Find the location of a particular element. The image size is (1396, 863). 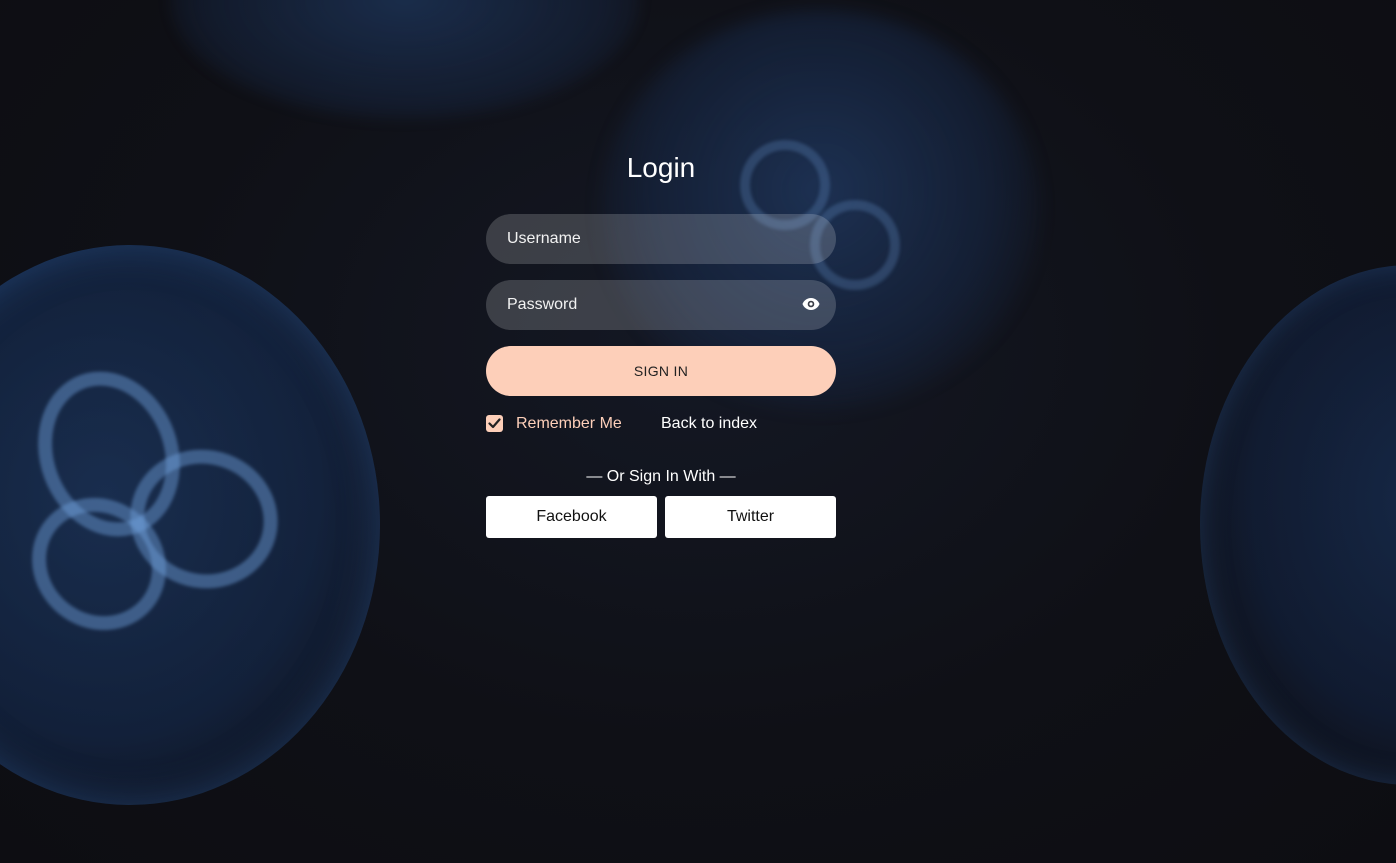

jellyfish-right is located at coordinates (1298, 525).